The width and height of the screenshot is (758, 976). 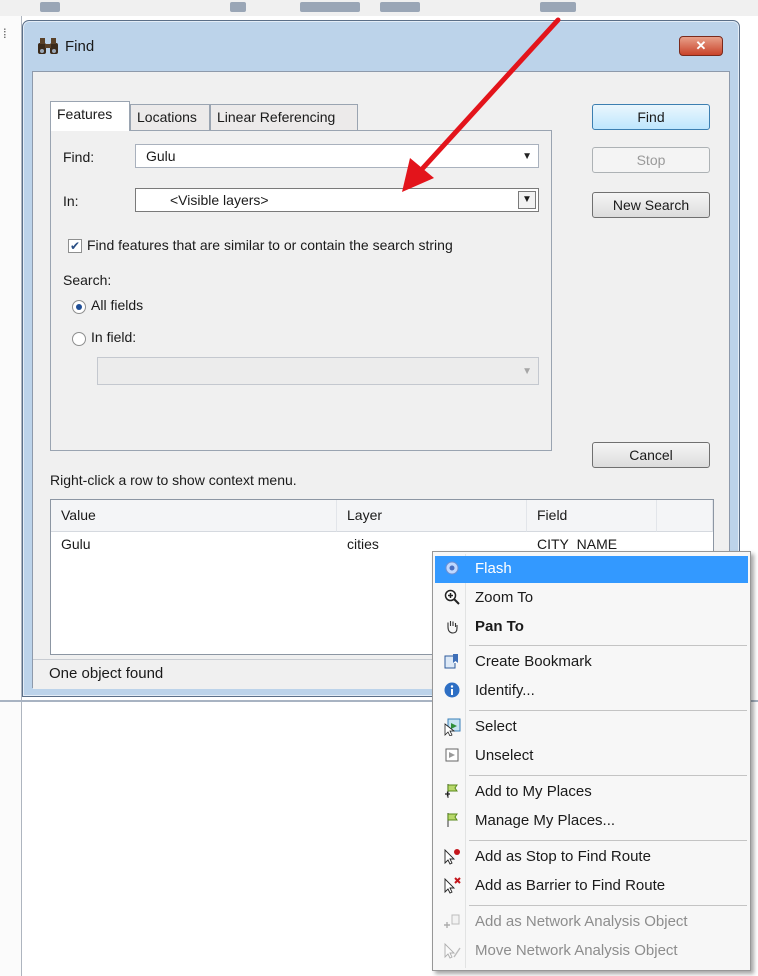 I want to click on in-label: In:, so click(x=71, y=201).